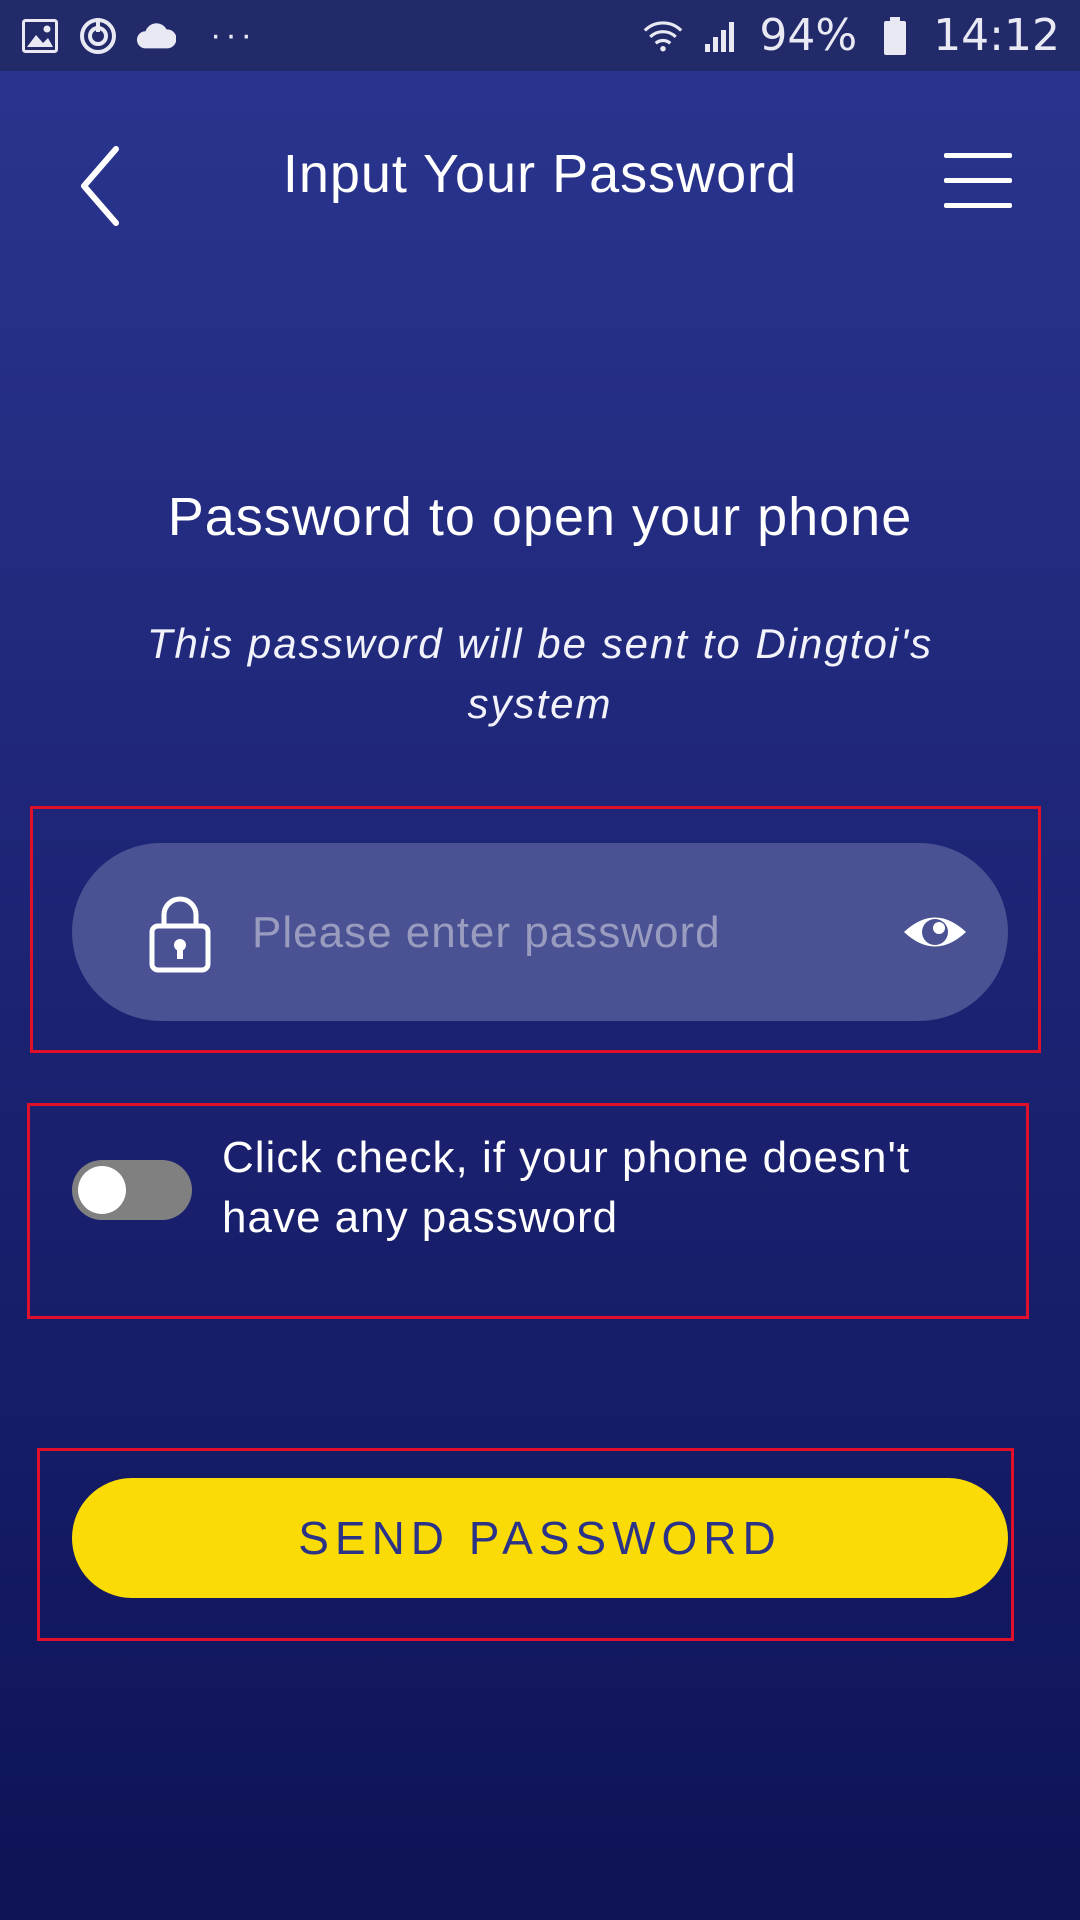  What do you see at coordinates (572, 933) in the screenshot?
I see `password-input` at bounding box center [572, 933].